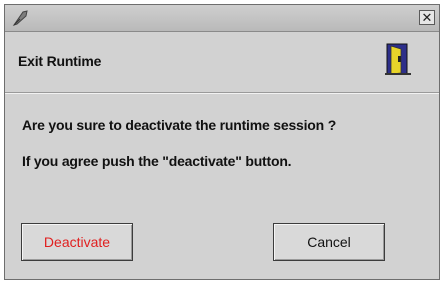 This screenshot has width=445, height=286. I want to click on close-button: ✕, so click(427, 17).